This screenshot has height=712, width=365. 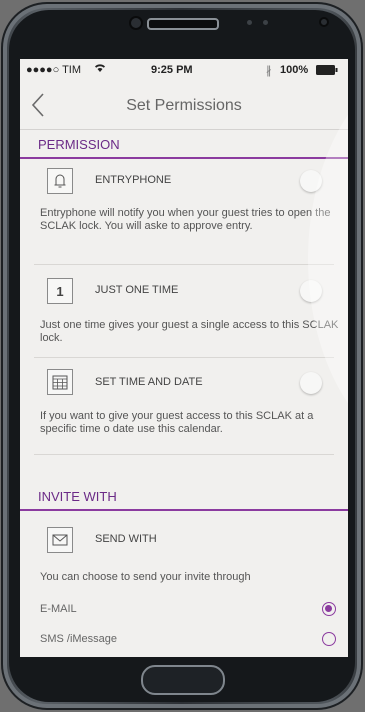 I want to click on entryphone-toggle, so click(x=311, y=181).